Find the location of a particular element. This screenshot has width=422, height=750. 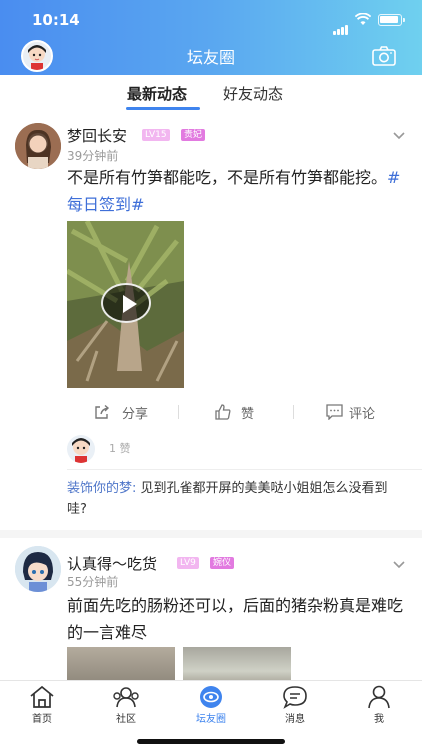

tab-messages: 消息 is located at coordinates (295, 705).